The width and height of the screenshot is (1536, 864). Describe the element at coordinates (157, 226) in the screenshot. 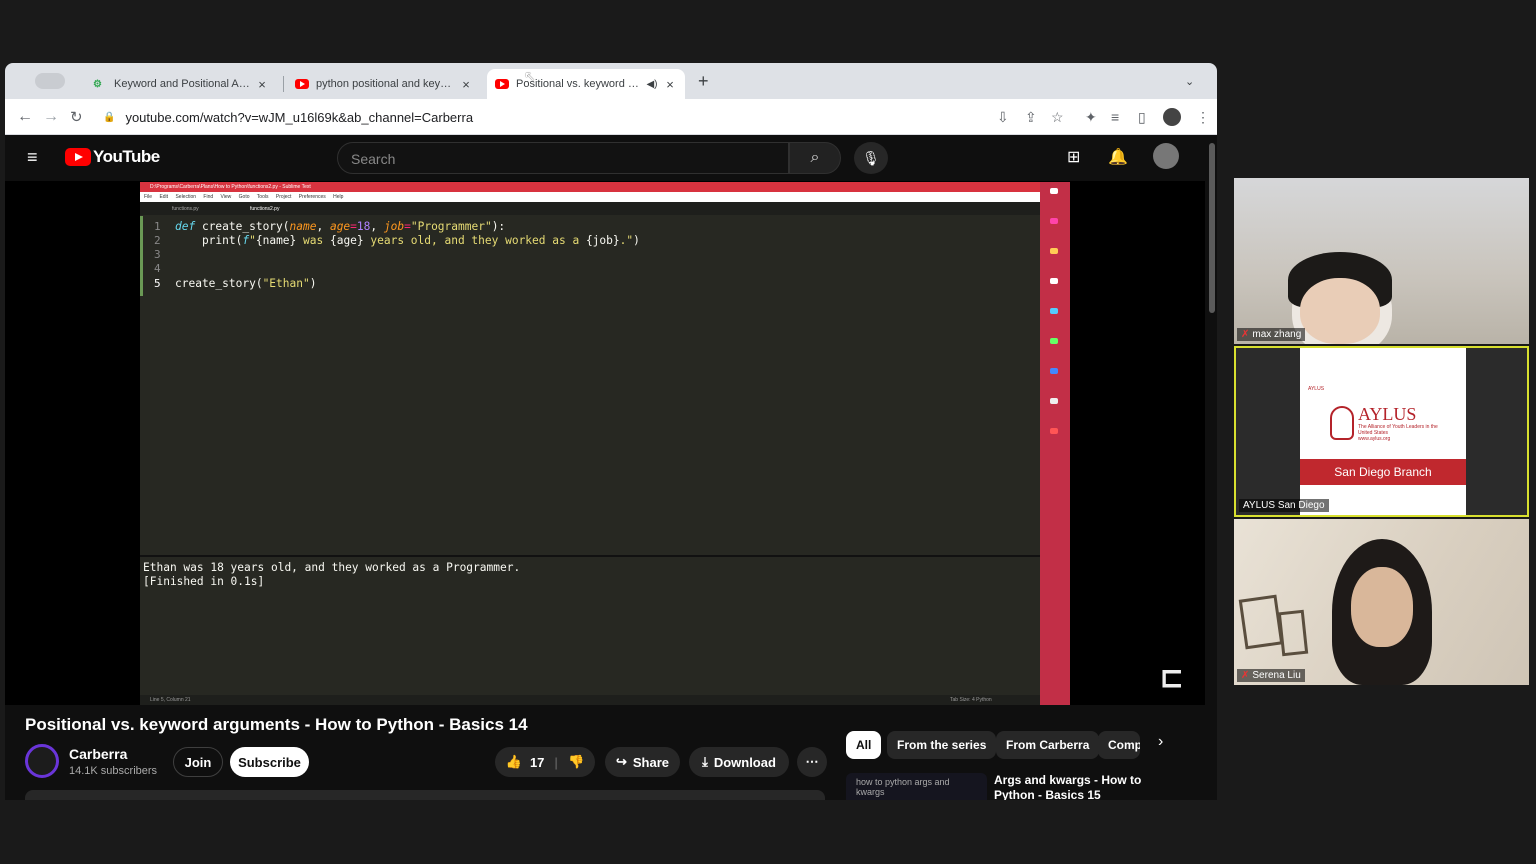

I see `line-number: 1` at that location.